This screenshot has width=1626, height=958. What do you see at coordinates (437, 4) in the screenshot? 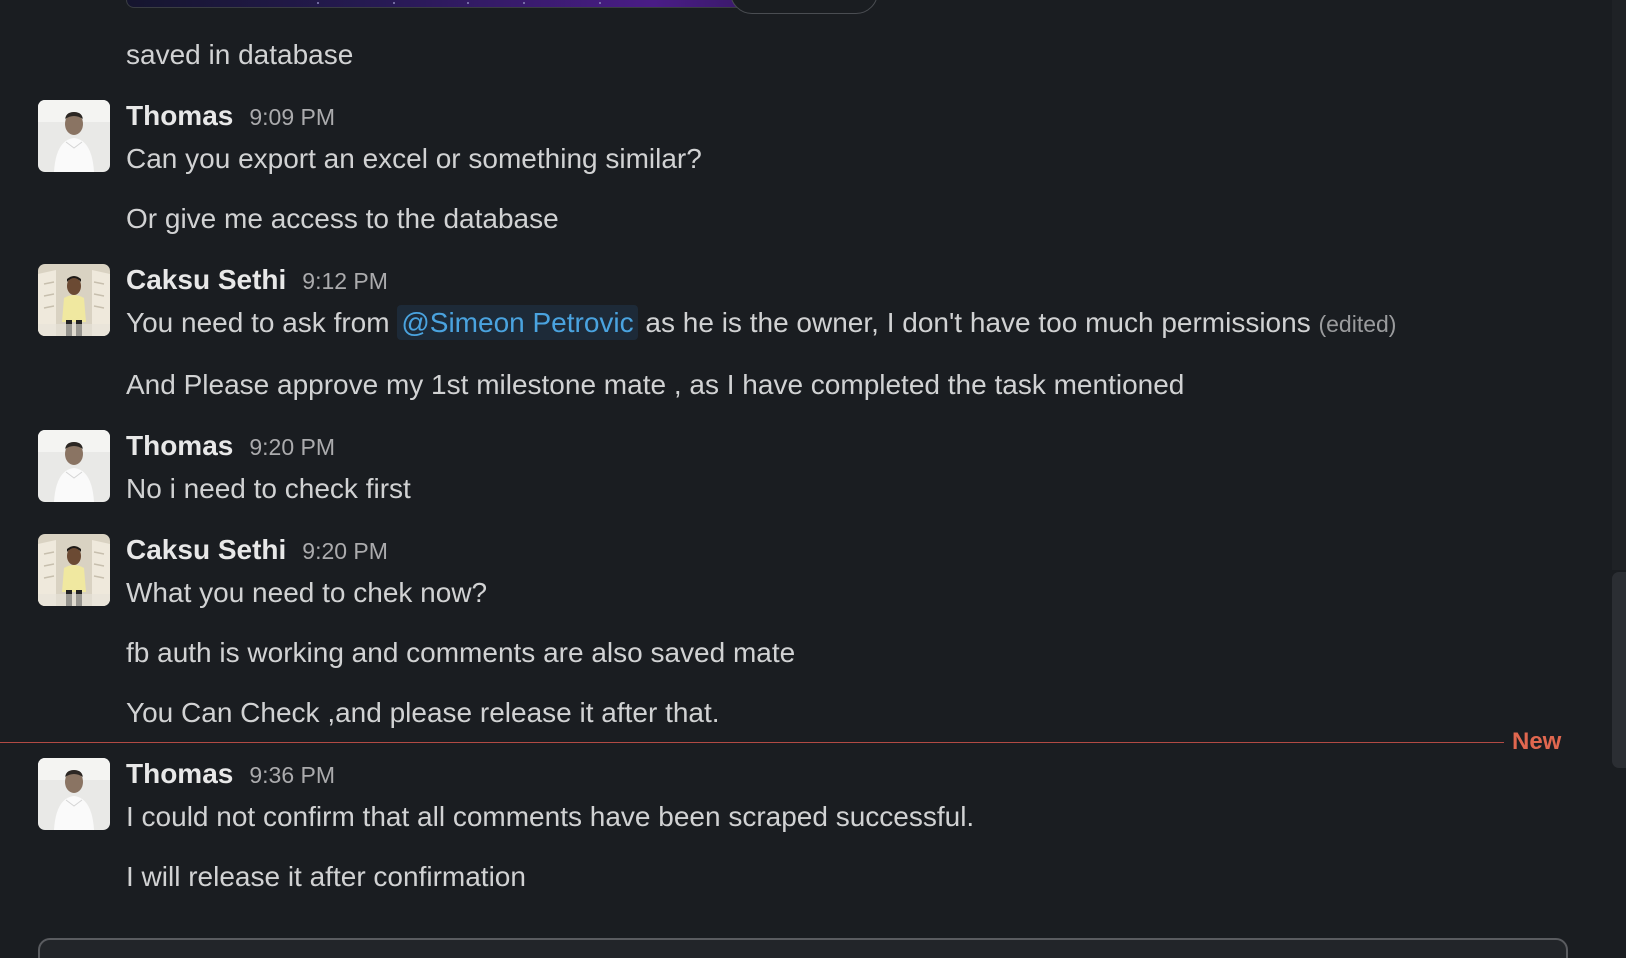
I see `attachment-preview` at bounding box center [437, 4].